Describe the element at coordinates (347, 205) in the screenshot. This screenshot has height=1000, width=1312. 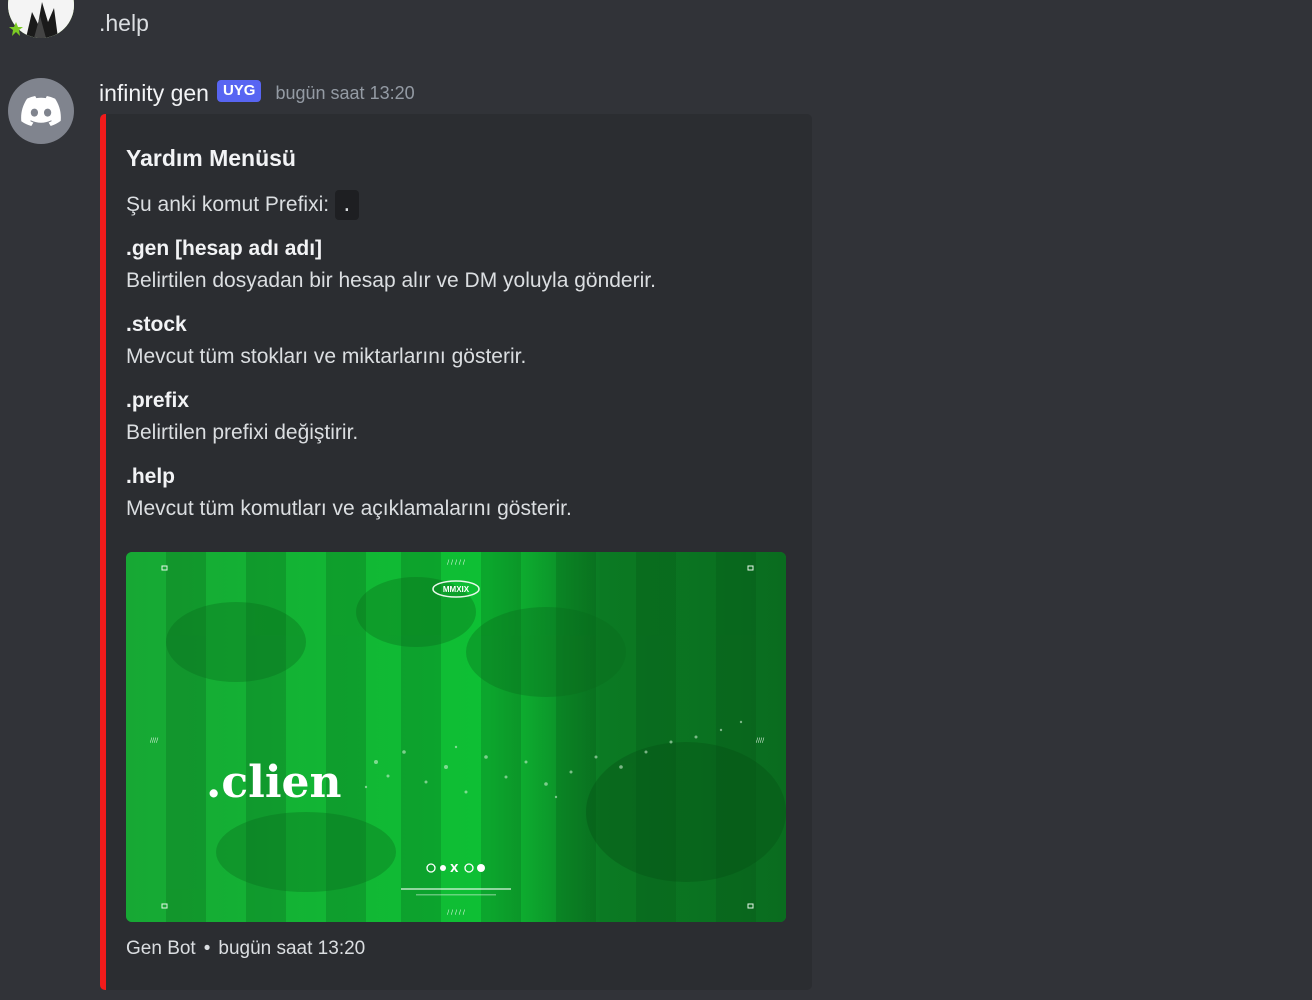
I see `prefix-code: .` at that location.